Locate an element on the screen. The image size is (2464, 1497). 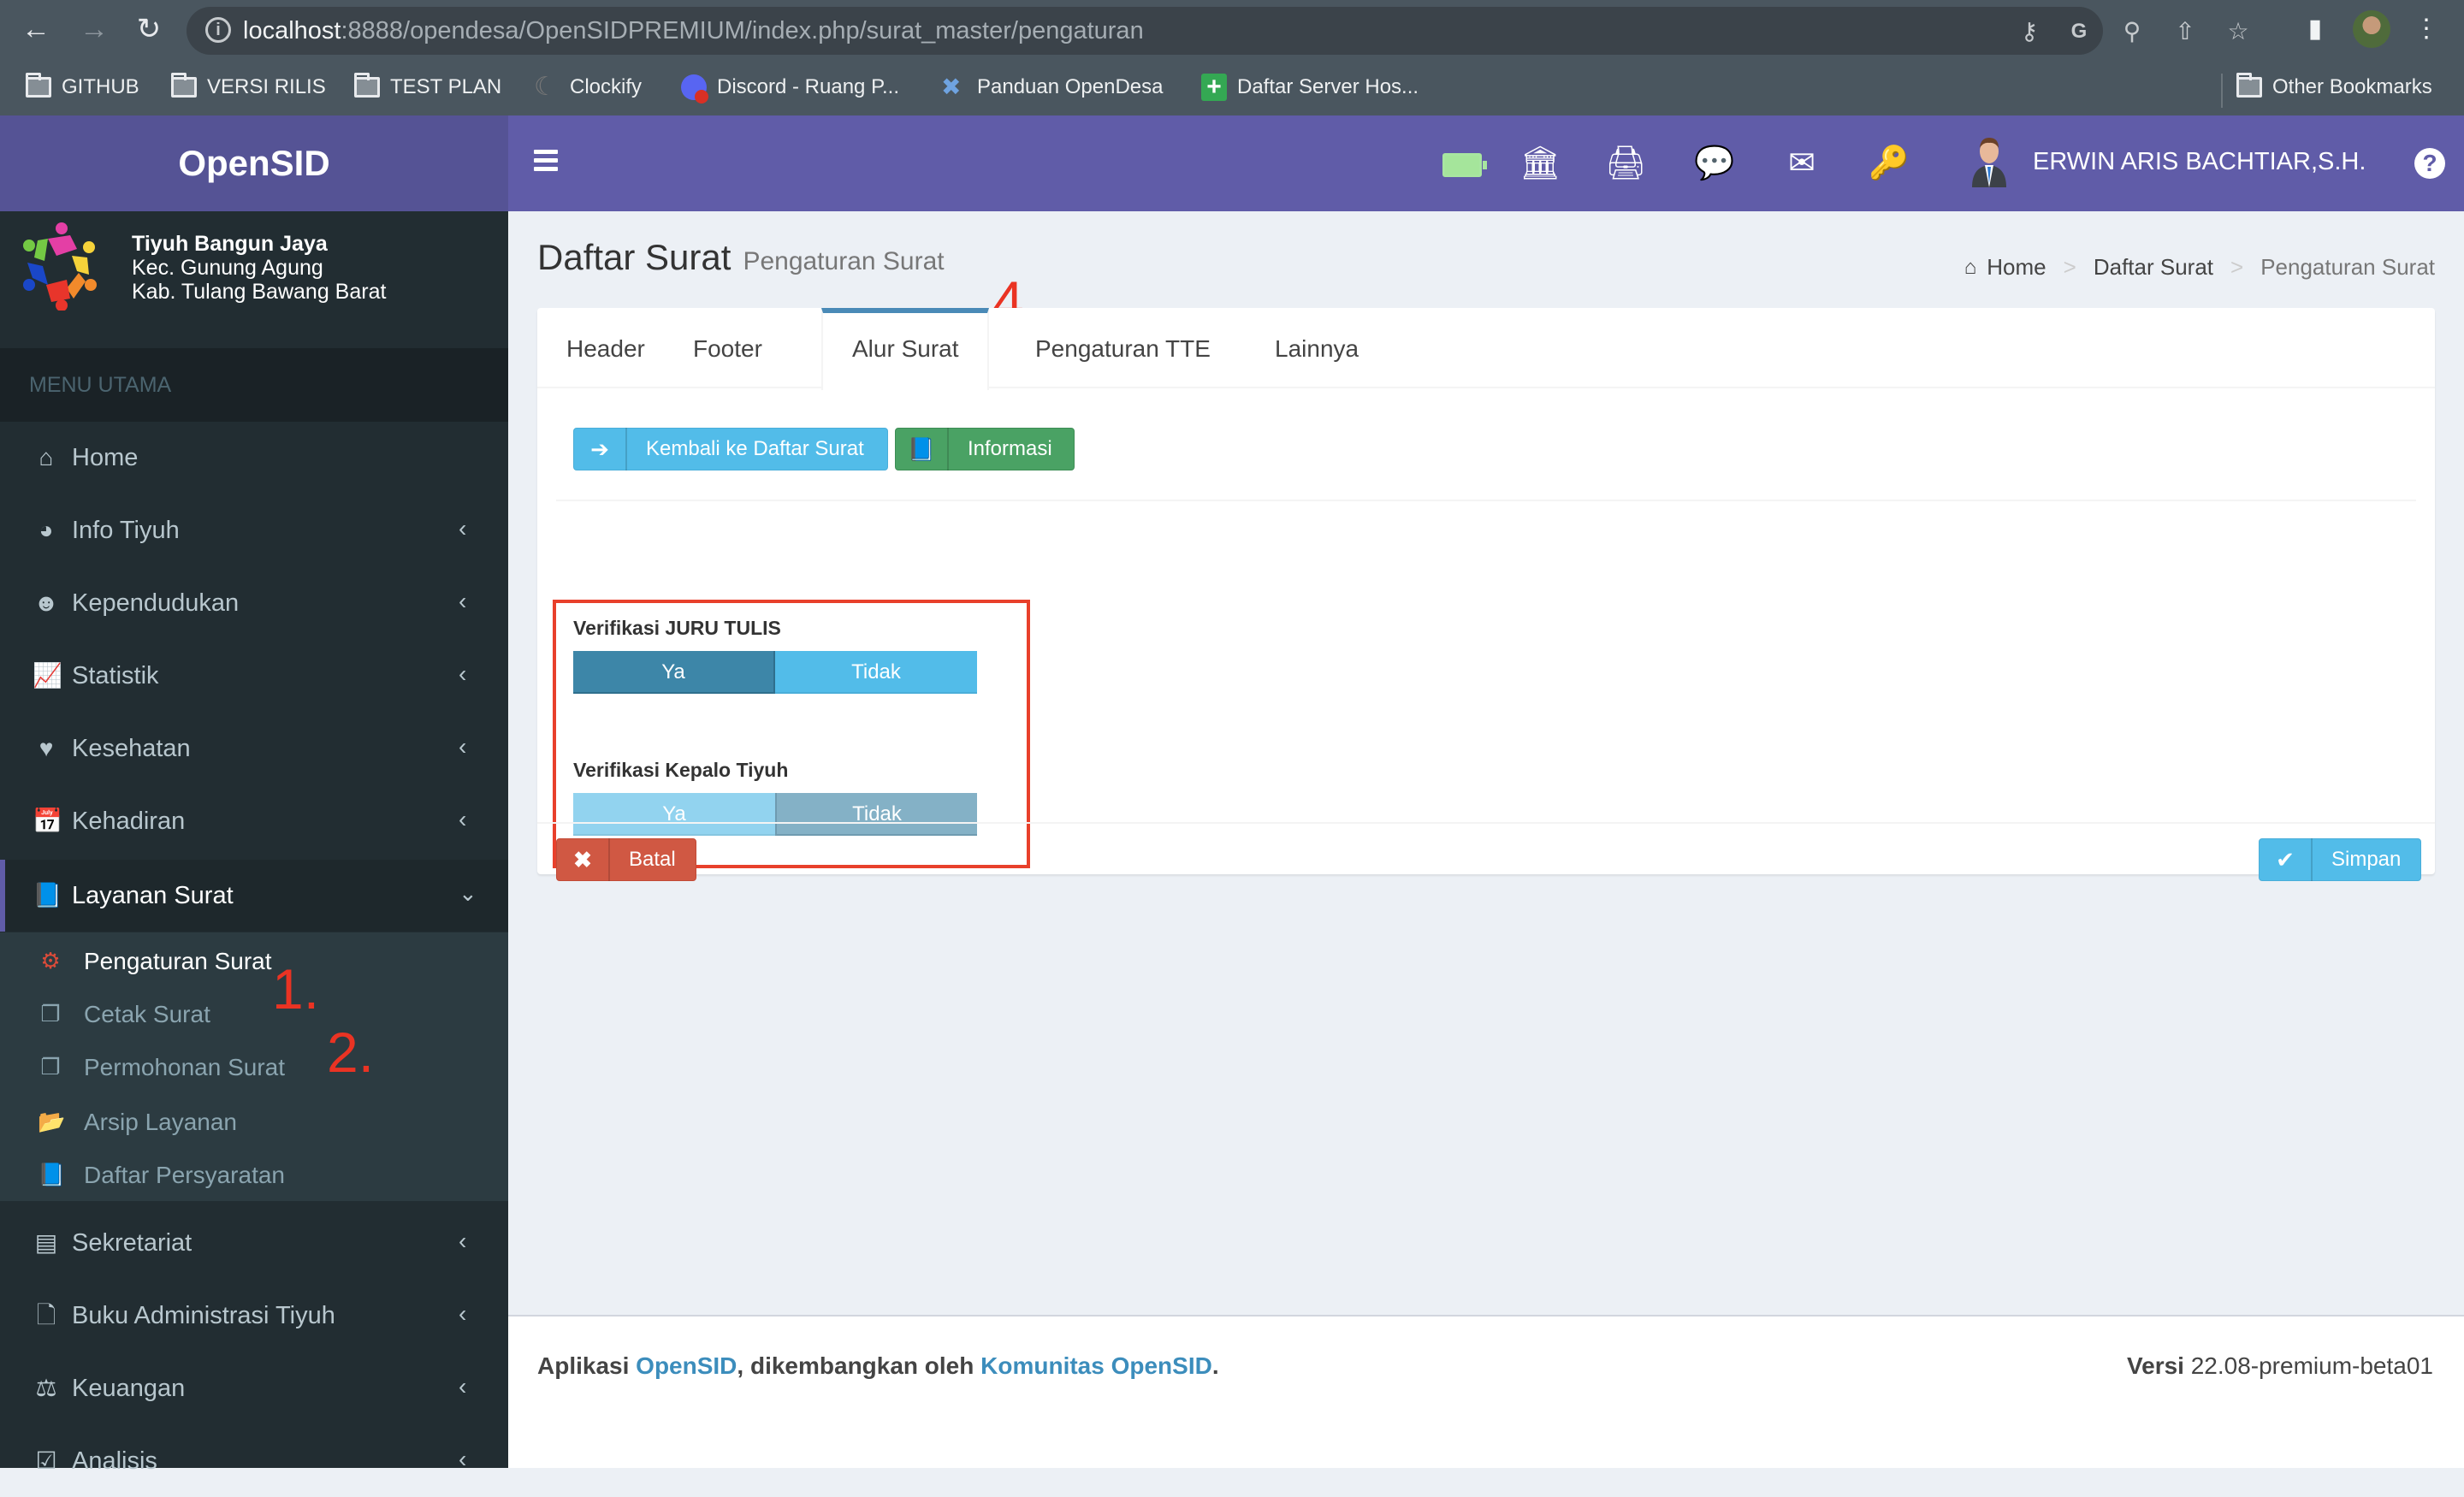
button-label: Informasi is located at coordinates (1010, 448).